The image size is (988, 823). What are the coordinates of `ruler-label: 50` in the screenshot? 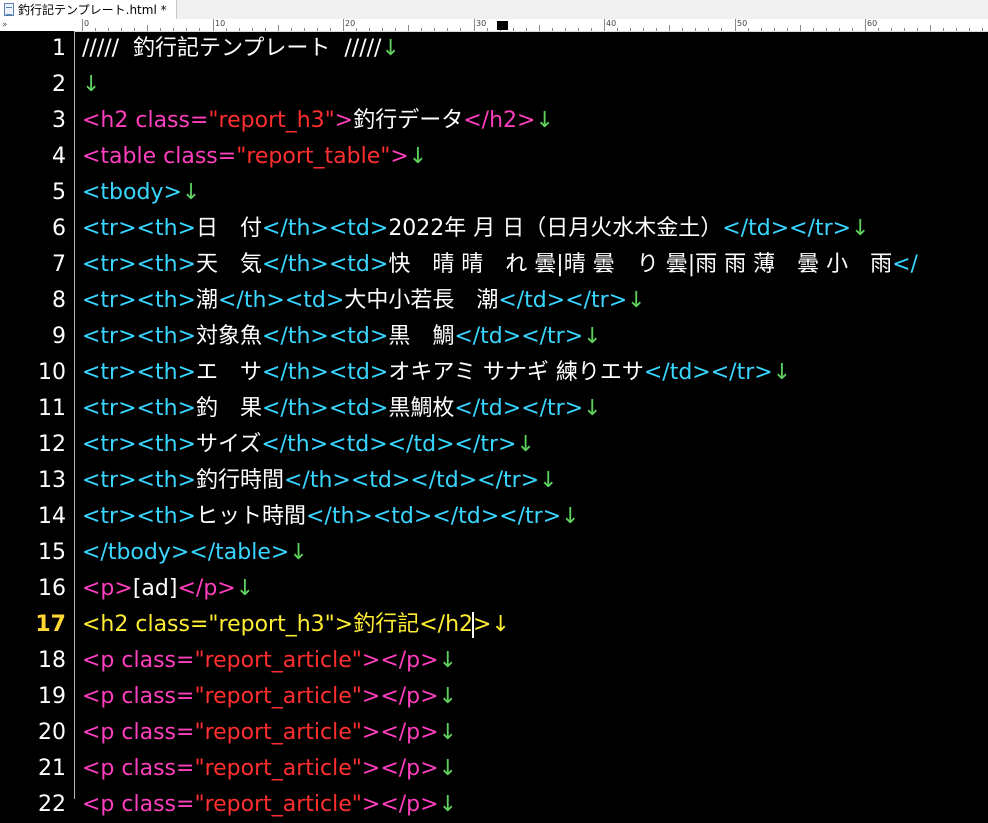 It's located at (742, 23).